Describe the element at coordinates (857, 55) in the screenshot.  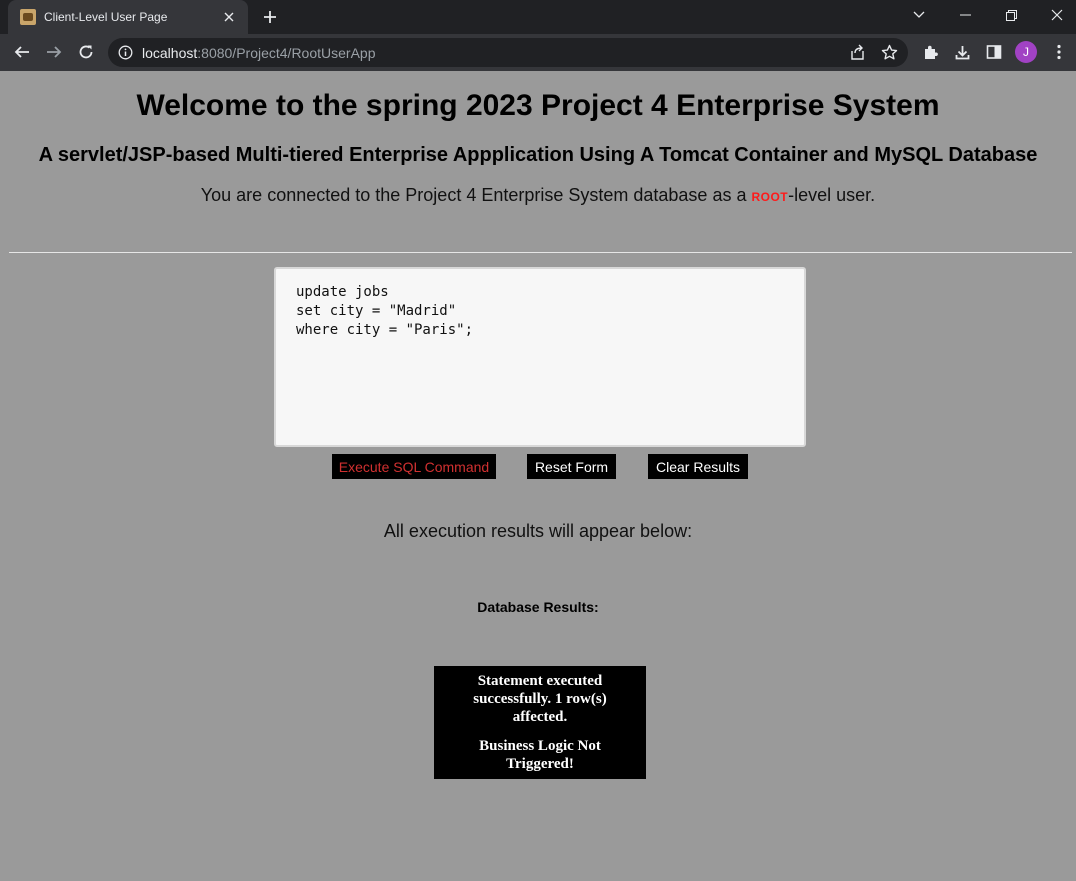
I see `share-icon` at that location.